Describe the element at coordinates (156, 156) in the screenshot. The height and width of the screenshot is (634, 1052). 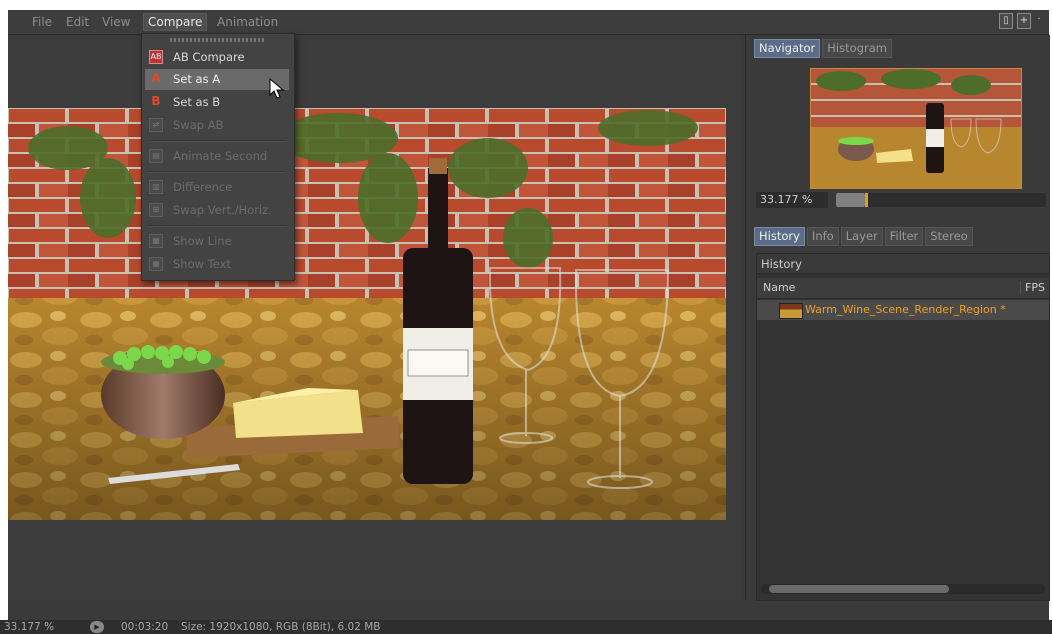
I see `animate-second-icon: ▤` at that location.